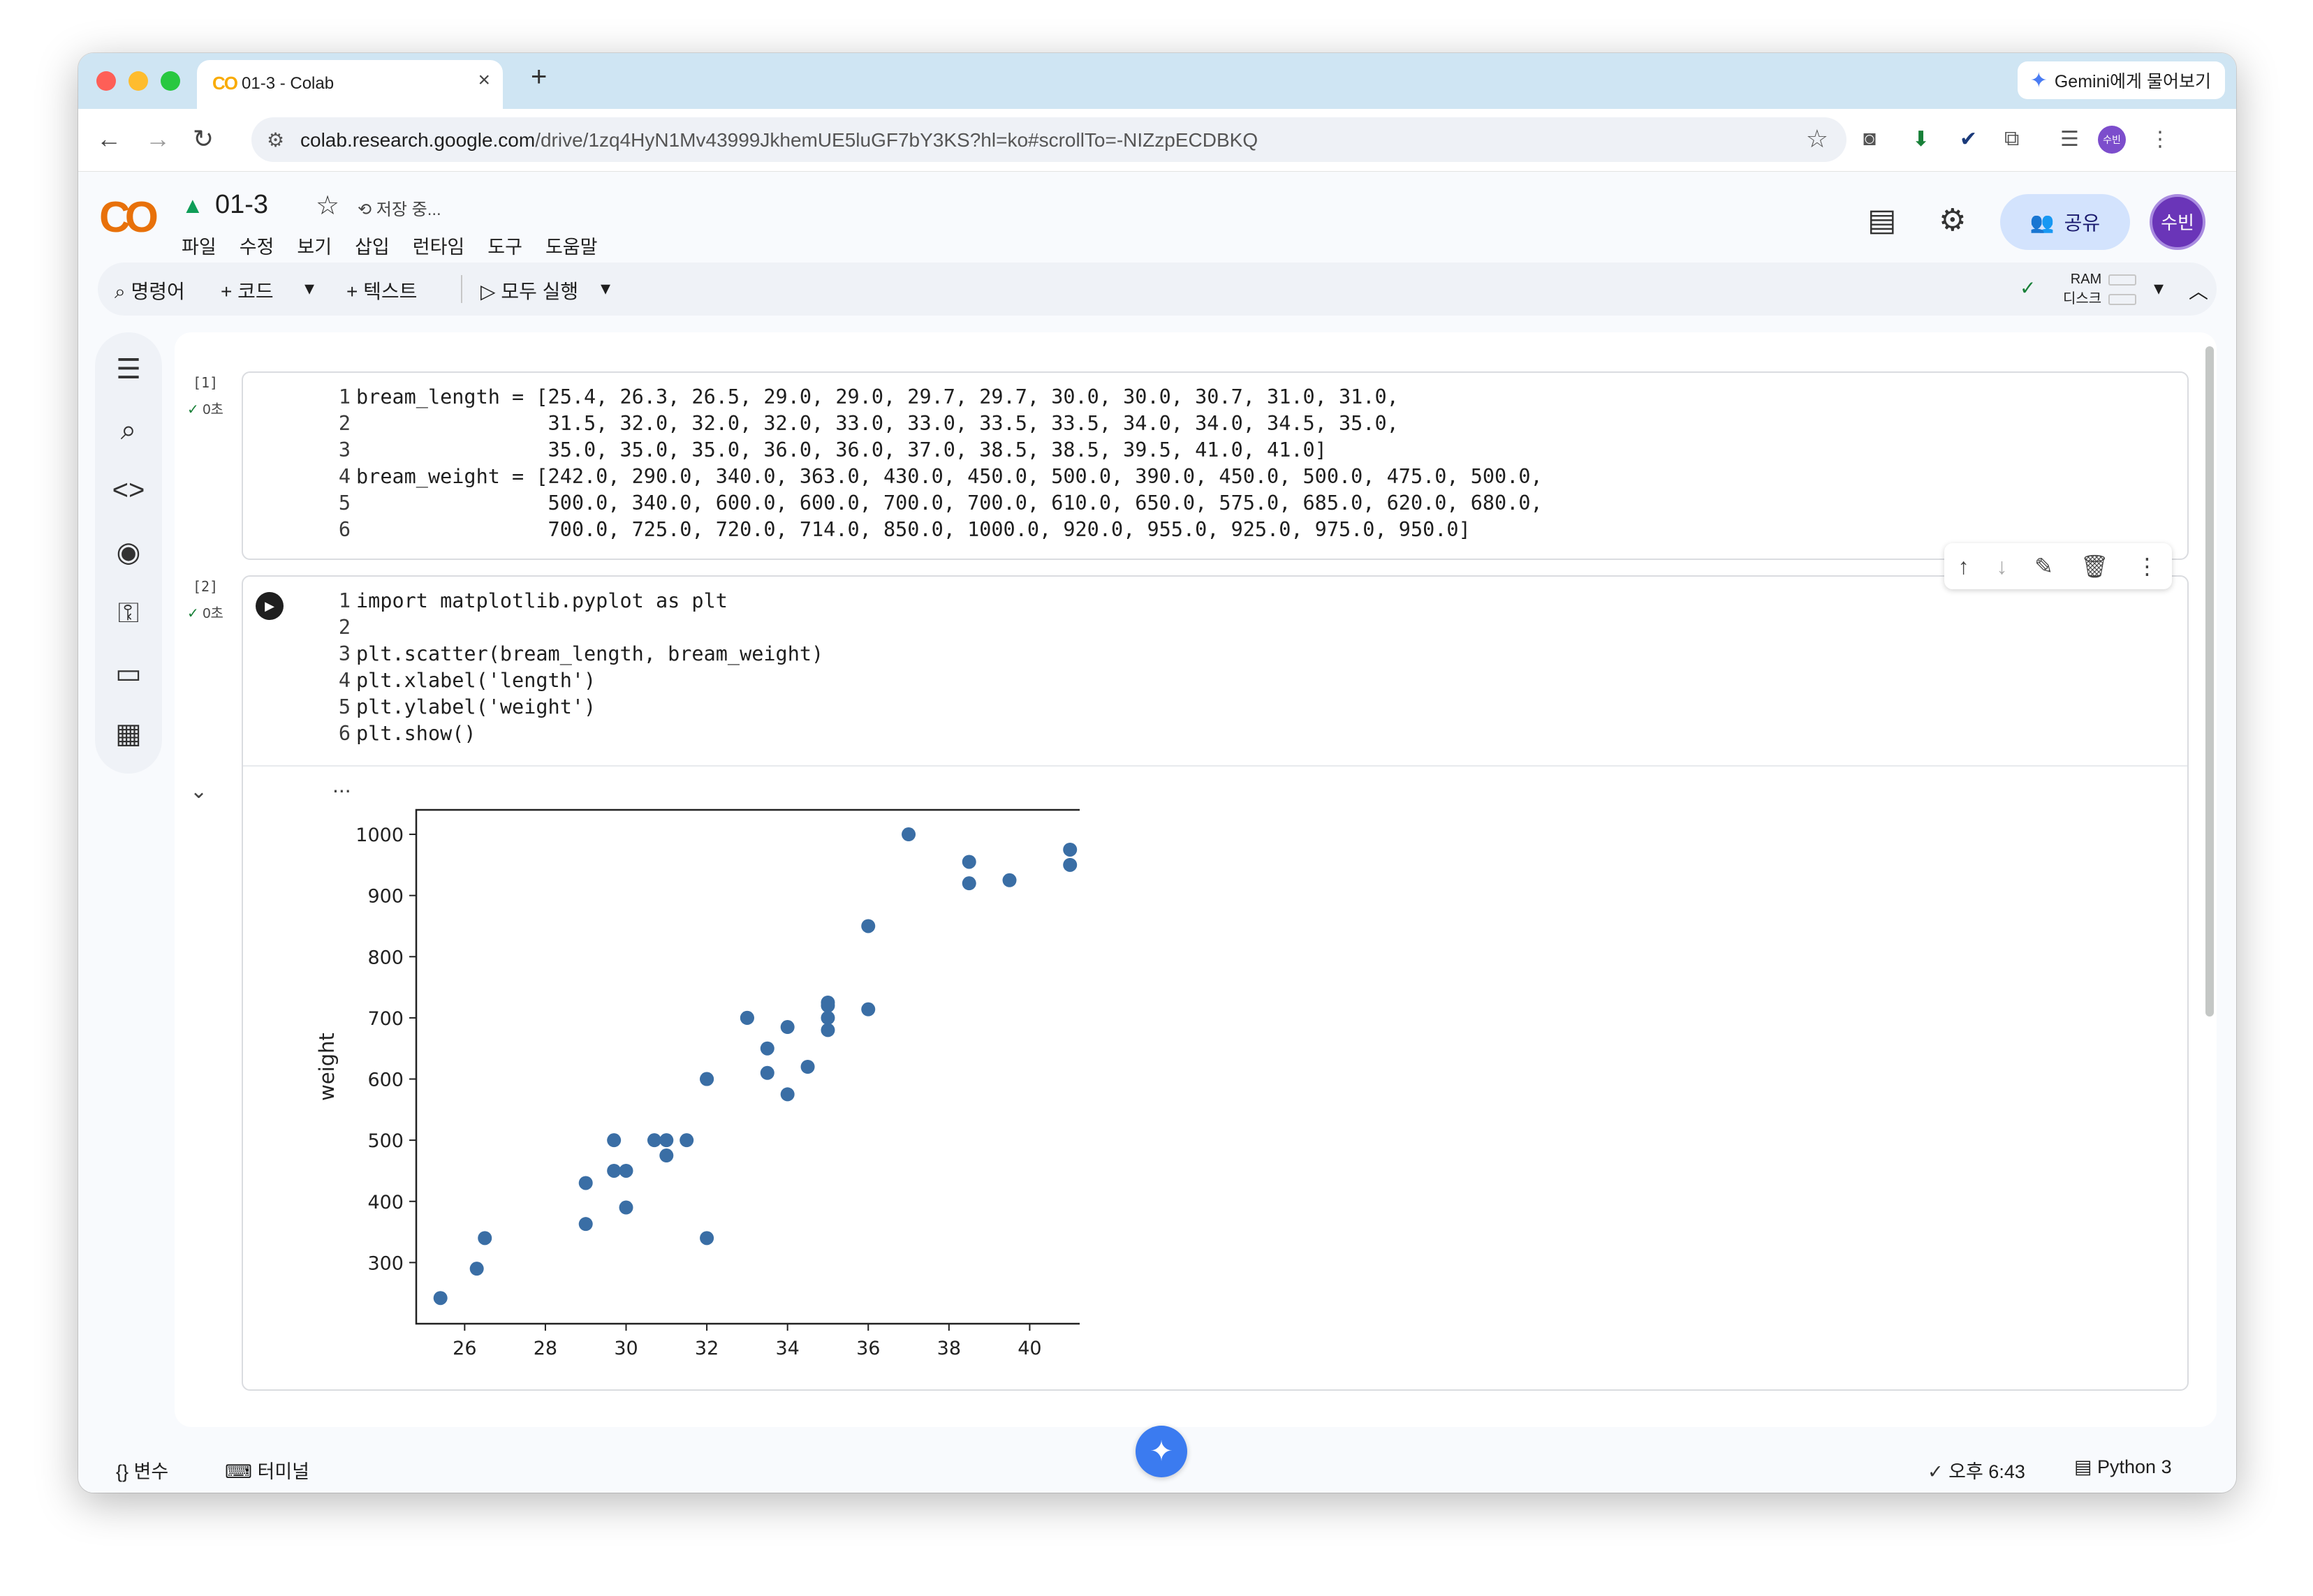  What do you see at coordinates (128, 369) in the screenshot?
I see `table-of-contents-icon: ☰` at bounding box center [128, 369].